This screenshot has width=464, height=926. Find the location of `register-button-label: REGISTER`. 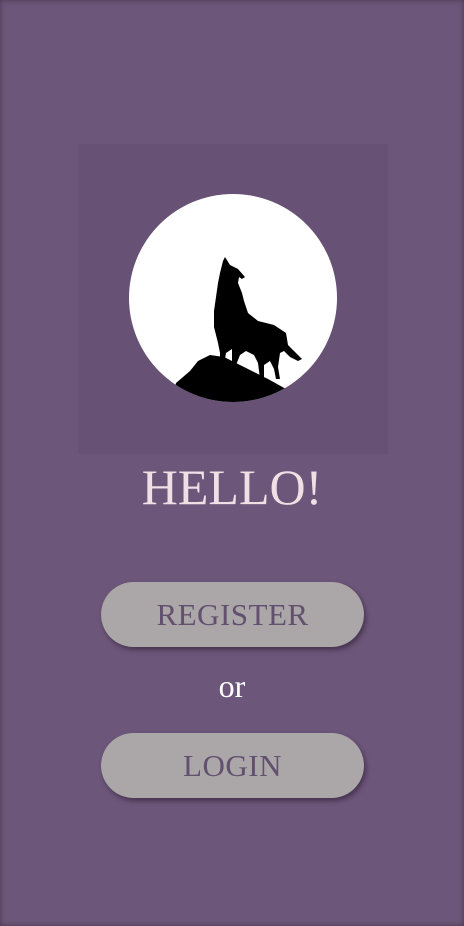

register-button-label: REGISTER is located at coordinates (232, 614).